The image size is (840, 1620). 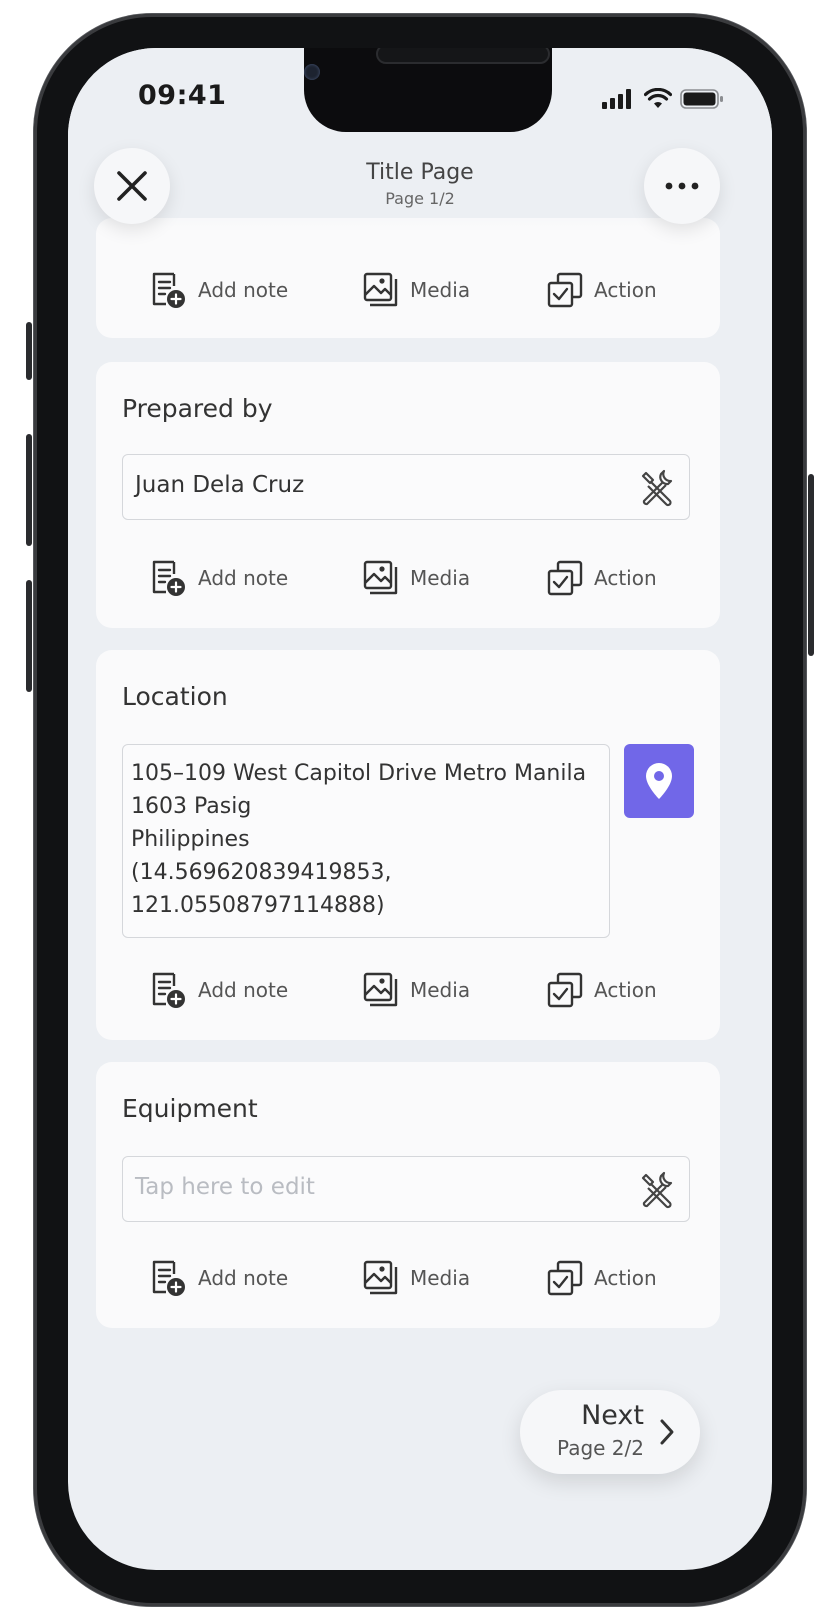 What do you see at coordinates (463, 56) in the screenshot?
I see `speaker` at bounding box center [463, 56].